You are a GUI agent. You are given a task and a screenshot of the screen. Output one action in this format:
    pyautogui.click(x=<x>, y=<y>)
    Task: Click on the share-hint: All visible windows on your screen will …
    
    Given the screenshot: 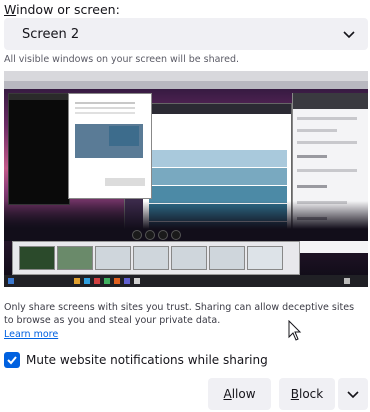 What is the action you would take?
    pyautogui.click(x=122, y=59)
    